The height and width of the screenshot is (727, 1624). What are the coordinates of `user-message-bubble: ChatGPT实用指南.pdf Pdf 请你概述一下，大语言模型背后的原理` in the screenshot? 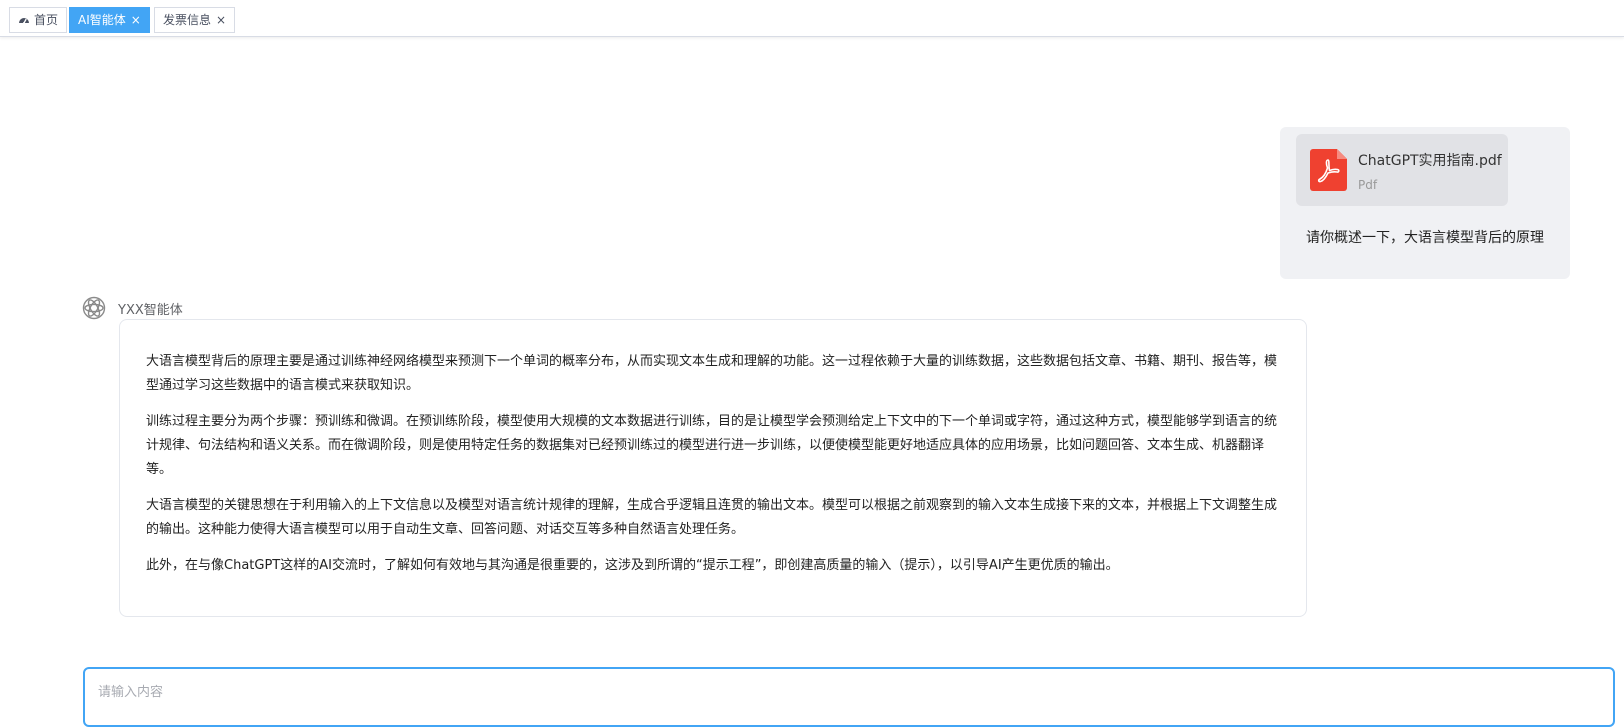 It's located at (1425, 203).